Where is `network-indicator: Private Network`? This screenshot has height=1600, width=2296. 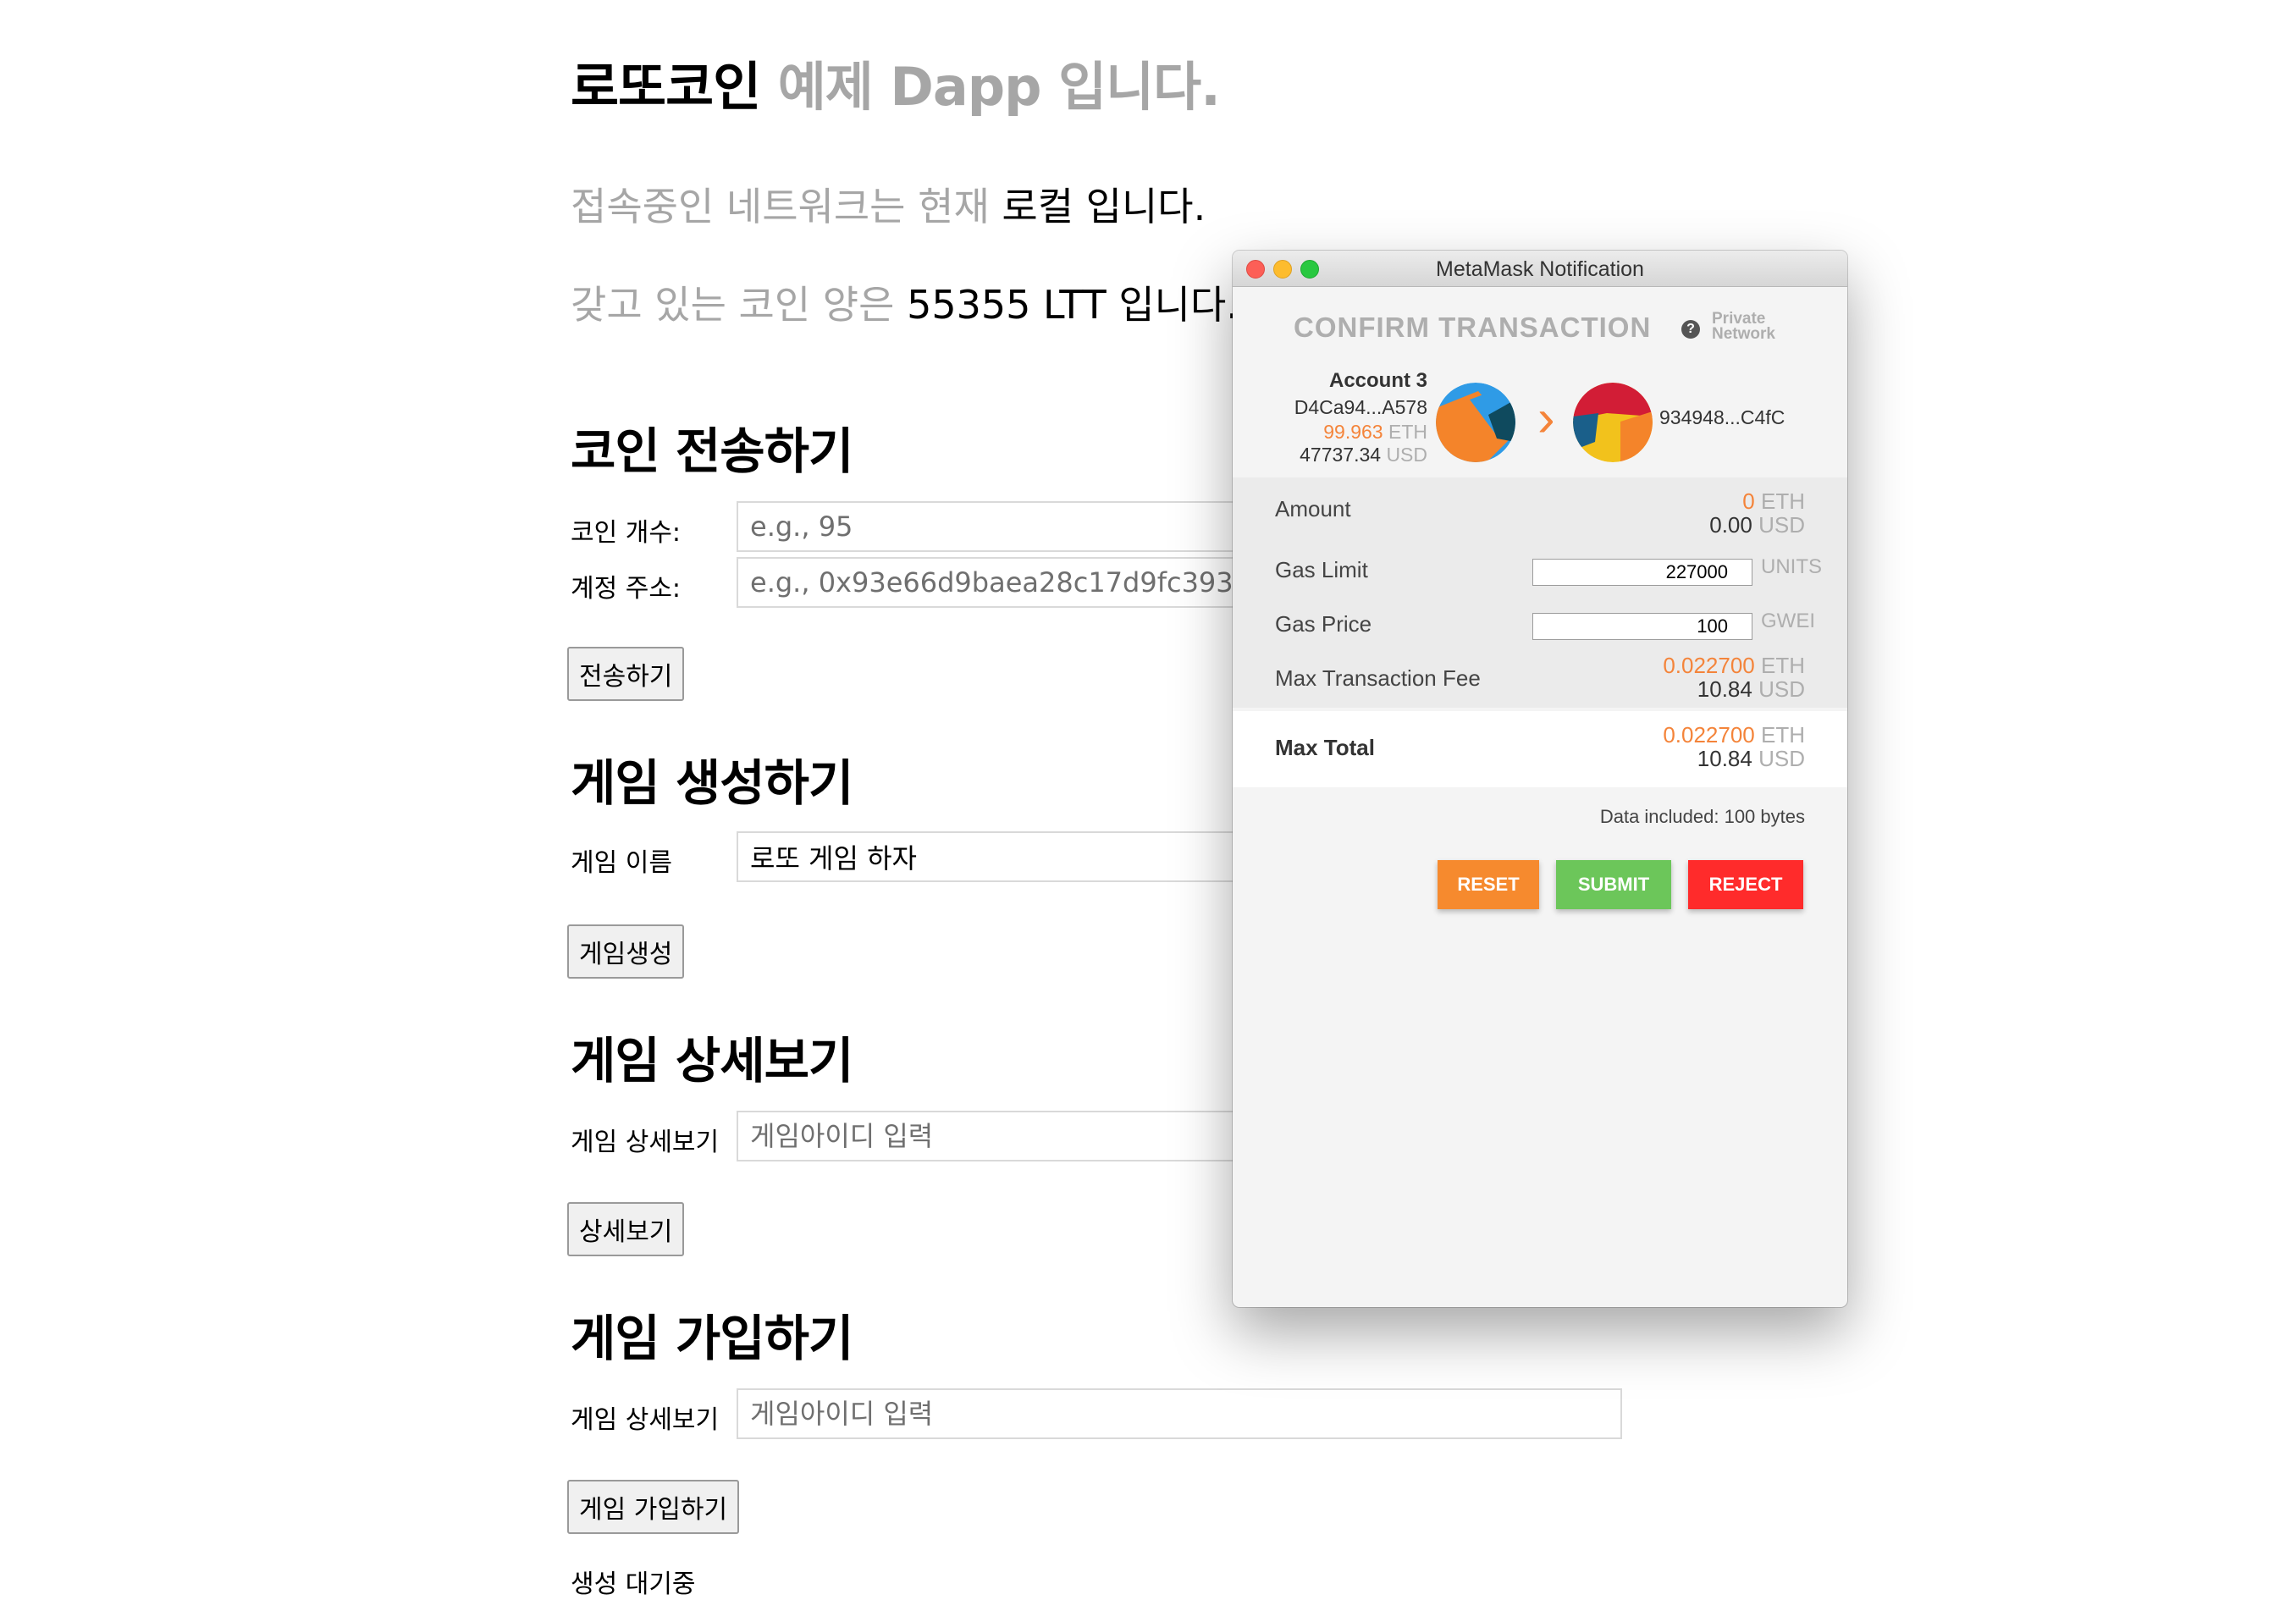
network-indicator: Private Network is located at coordinates (1744, 327).